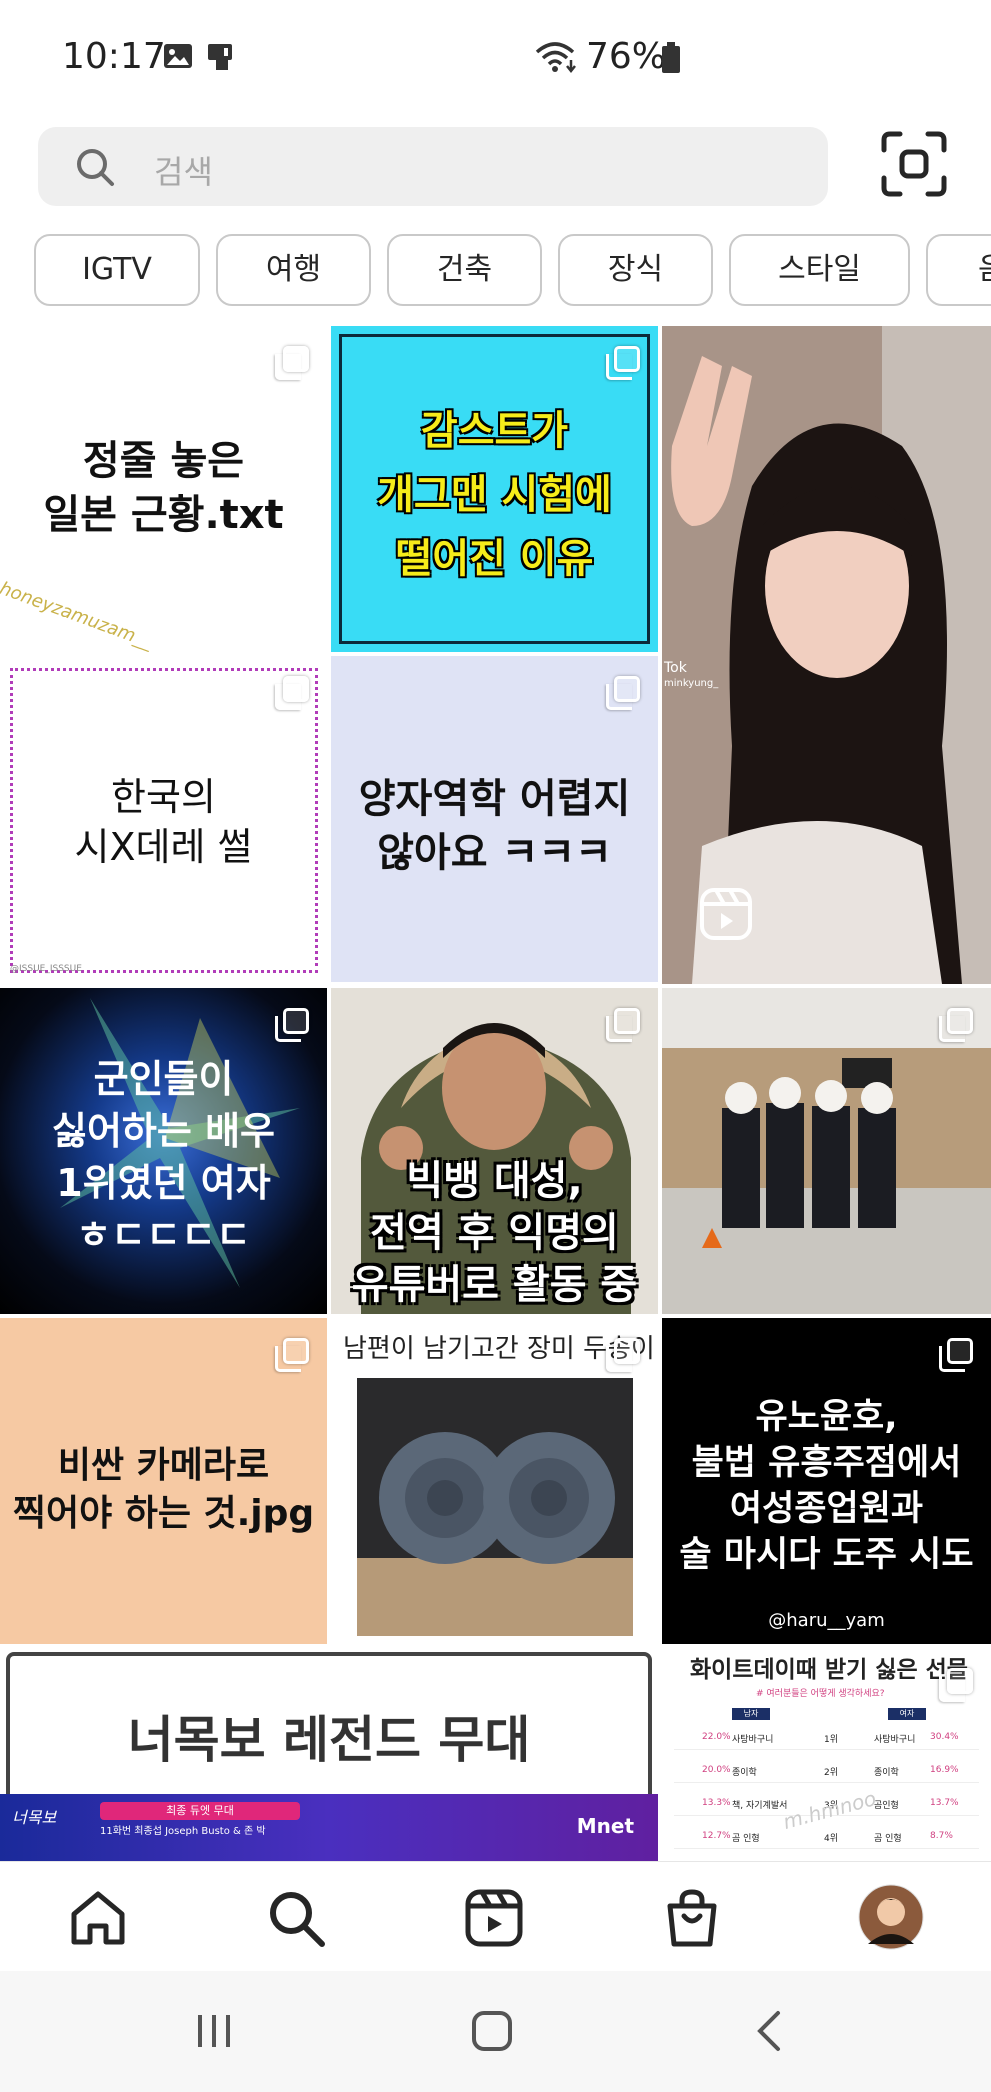  What do you see at coordinates (117, 270) in the screenshot?
I see `chip-igtv: IGTV` at bounding box center [117, 270].